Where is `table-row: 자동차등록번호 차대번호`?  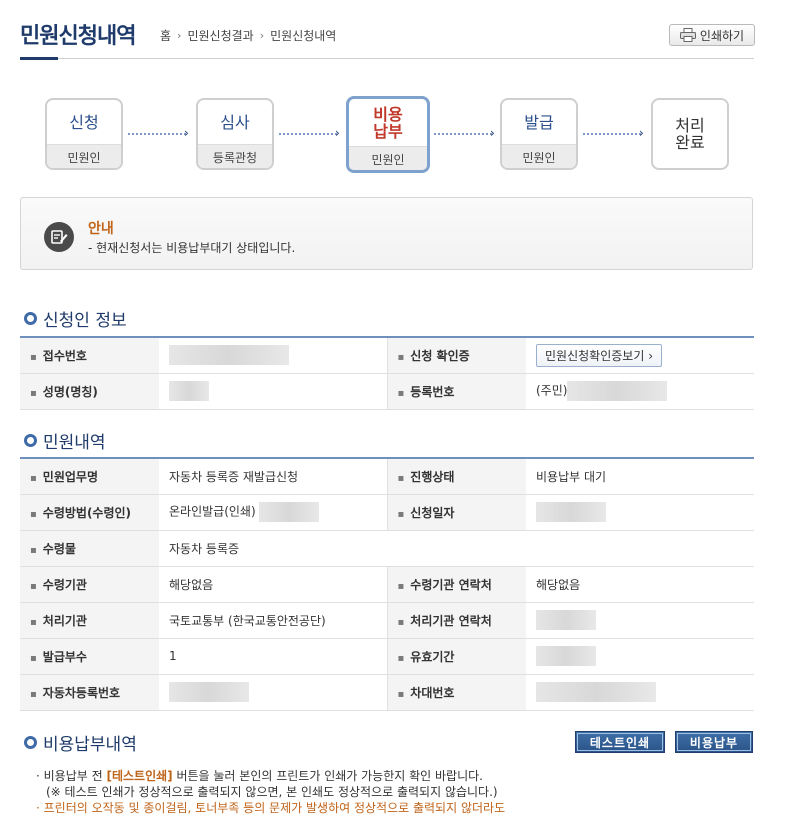
table-row: 자동차등록번호 차대번호 is located at coordinates (387, 692).